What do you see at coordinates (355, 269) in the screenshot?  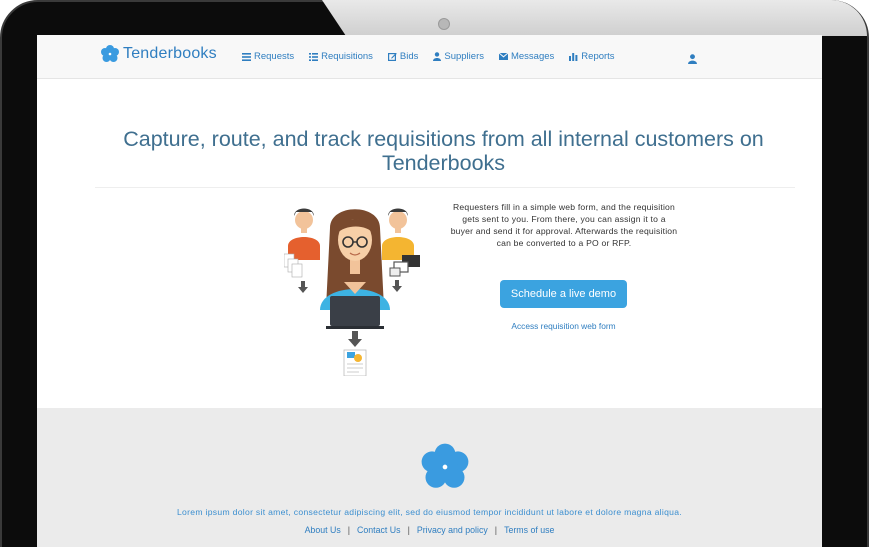 I see `requester-center-figure` at bounding box center [355, 269].